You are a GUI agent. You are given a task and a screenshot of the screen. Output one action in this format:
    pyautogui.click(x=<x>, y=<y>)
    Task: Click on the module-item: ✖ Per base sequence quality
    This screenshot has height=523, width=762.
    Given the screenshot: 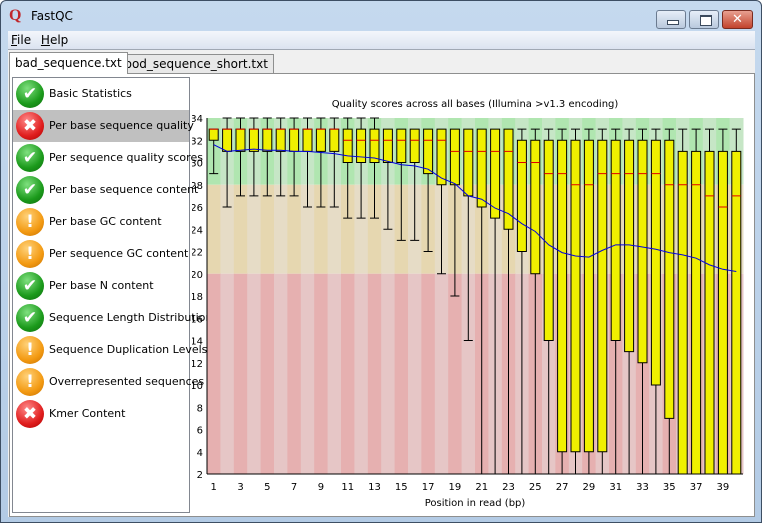 What is the action you would take?
    pyautogui.click(x=103, y=126)
    